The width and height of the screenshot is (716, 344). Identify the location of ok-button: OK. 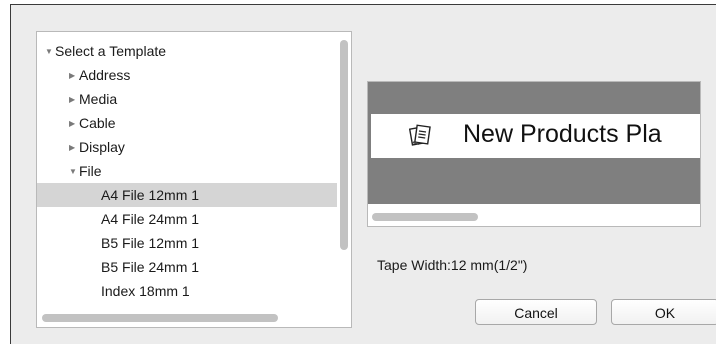
(663, 312).